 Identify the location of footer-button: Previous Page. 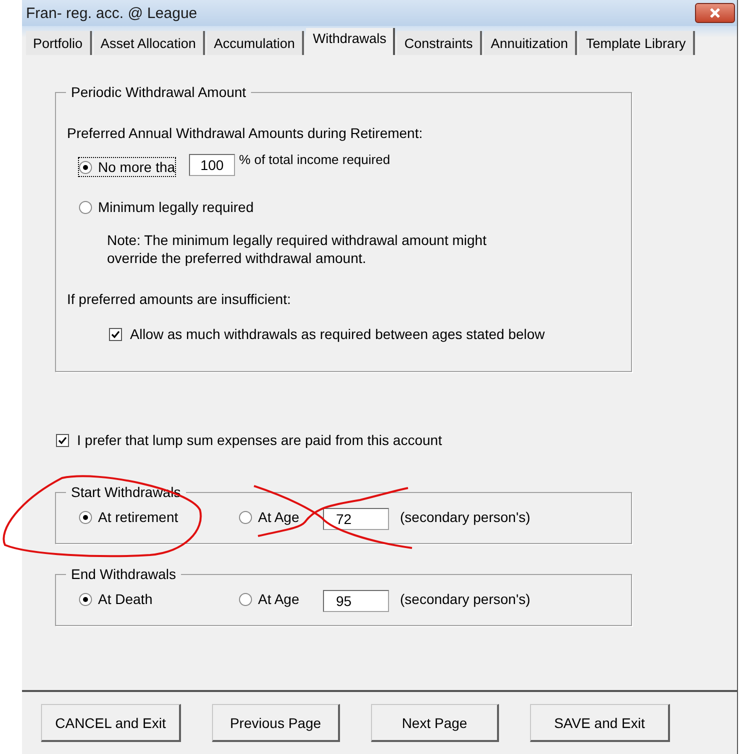
(276, 723).